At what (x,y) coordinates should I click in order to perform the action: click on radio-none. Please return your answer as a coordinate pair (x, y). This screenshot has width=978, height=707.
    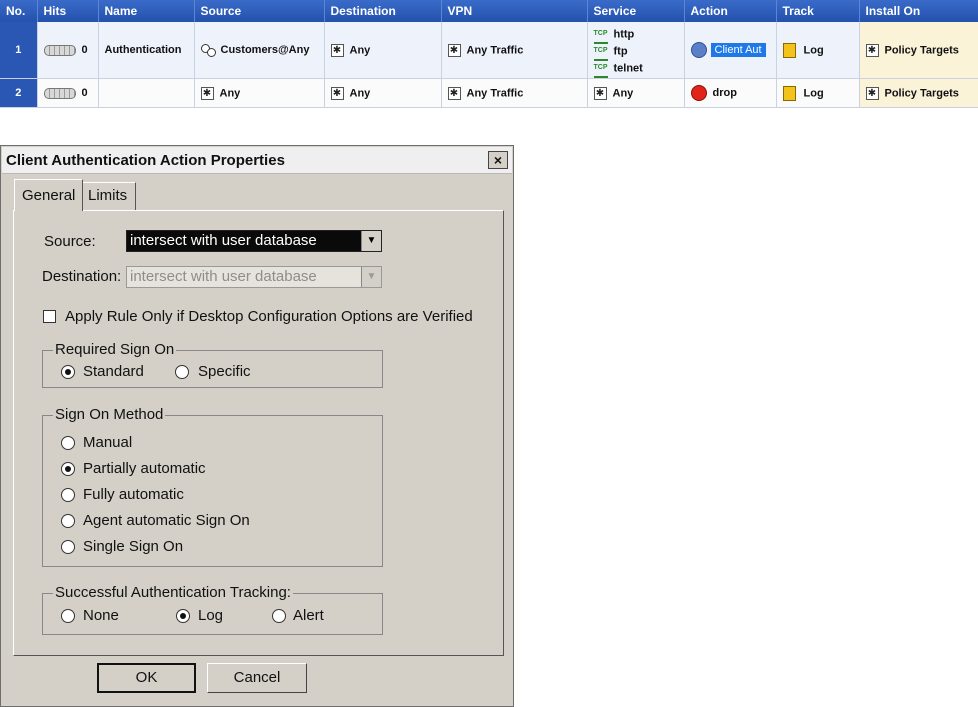
    Looking at the image, I should click on (68, 616).